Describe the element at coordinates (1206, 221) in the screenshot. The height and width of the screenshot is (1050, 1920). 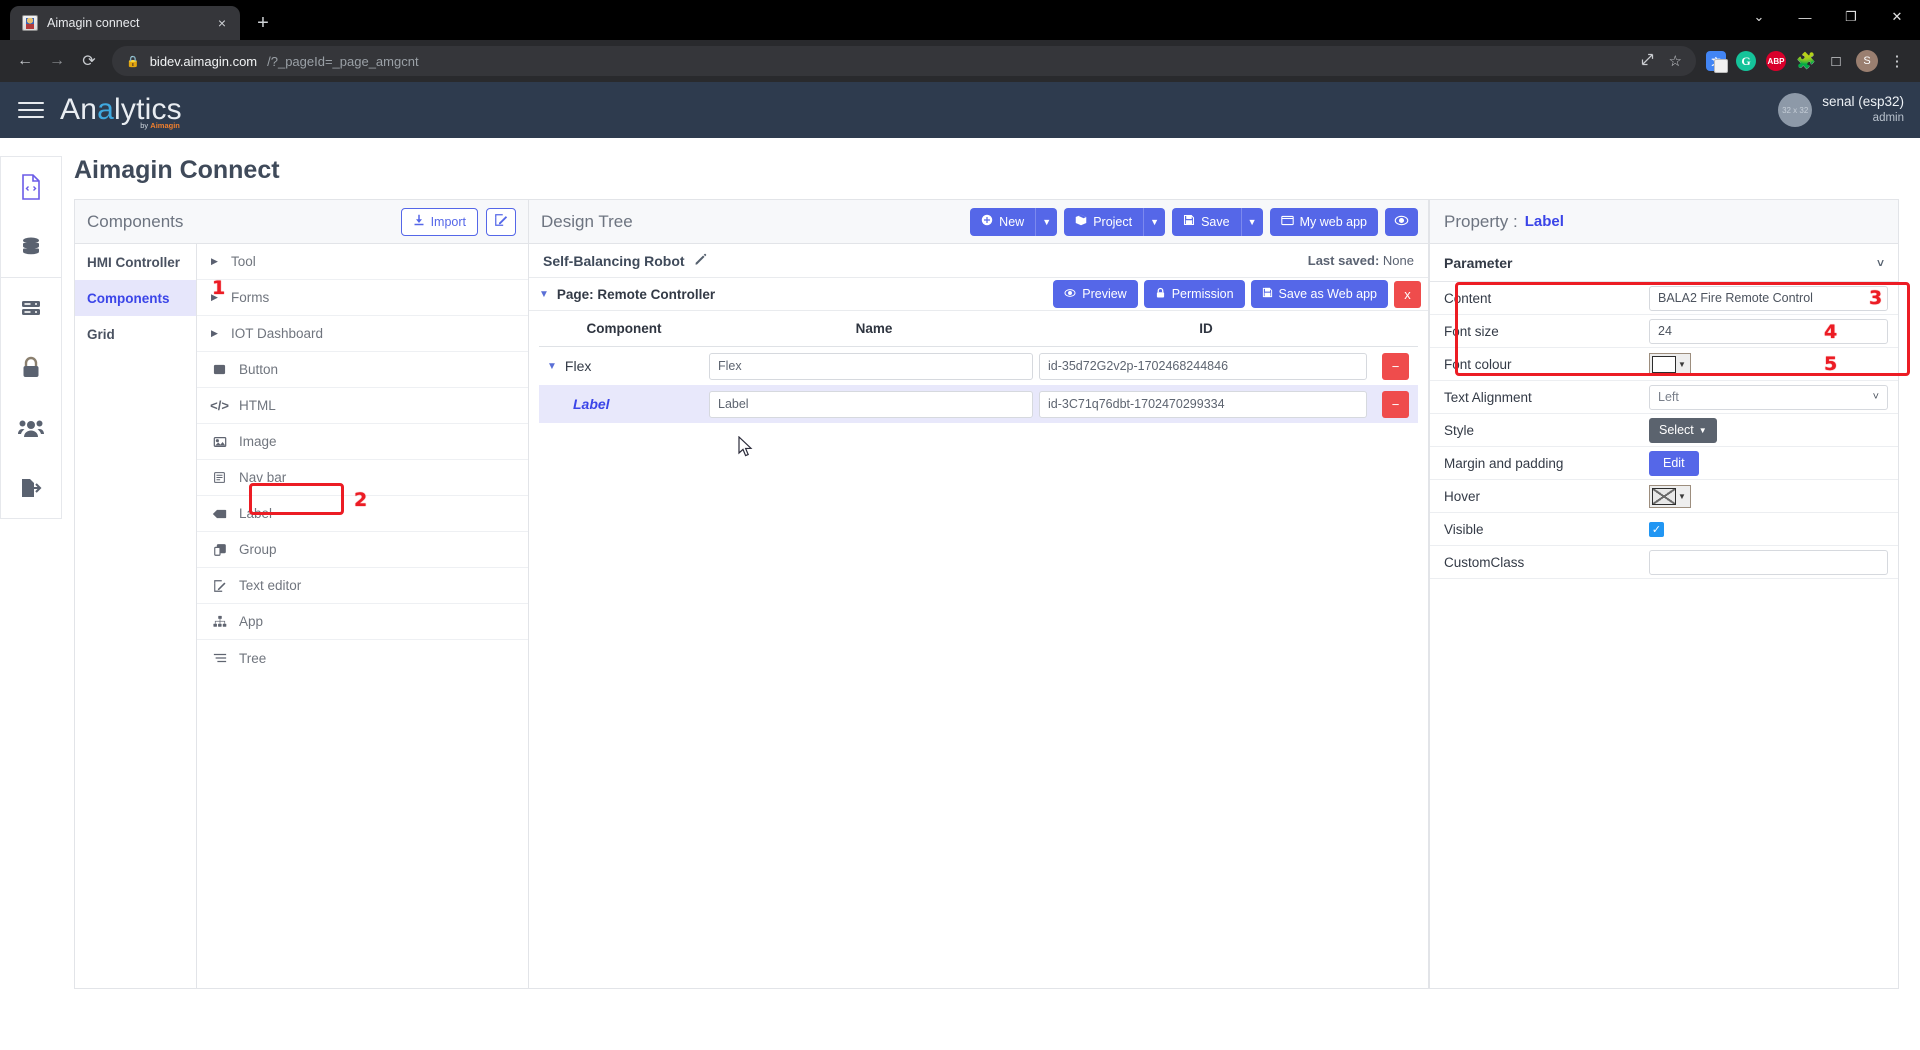
I see `save-button: Save` at that location.